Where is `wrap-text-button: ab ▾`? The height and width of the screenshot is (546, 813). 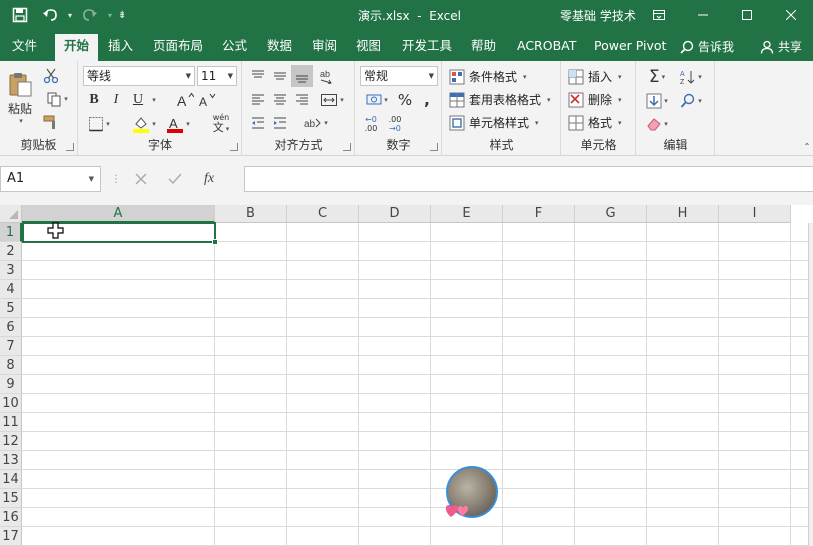
wrap-text-button: ab ▾ is located at coordinates (316, 123).